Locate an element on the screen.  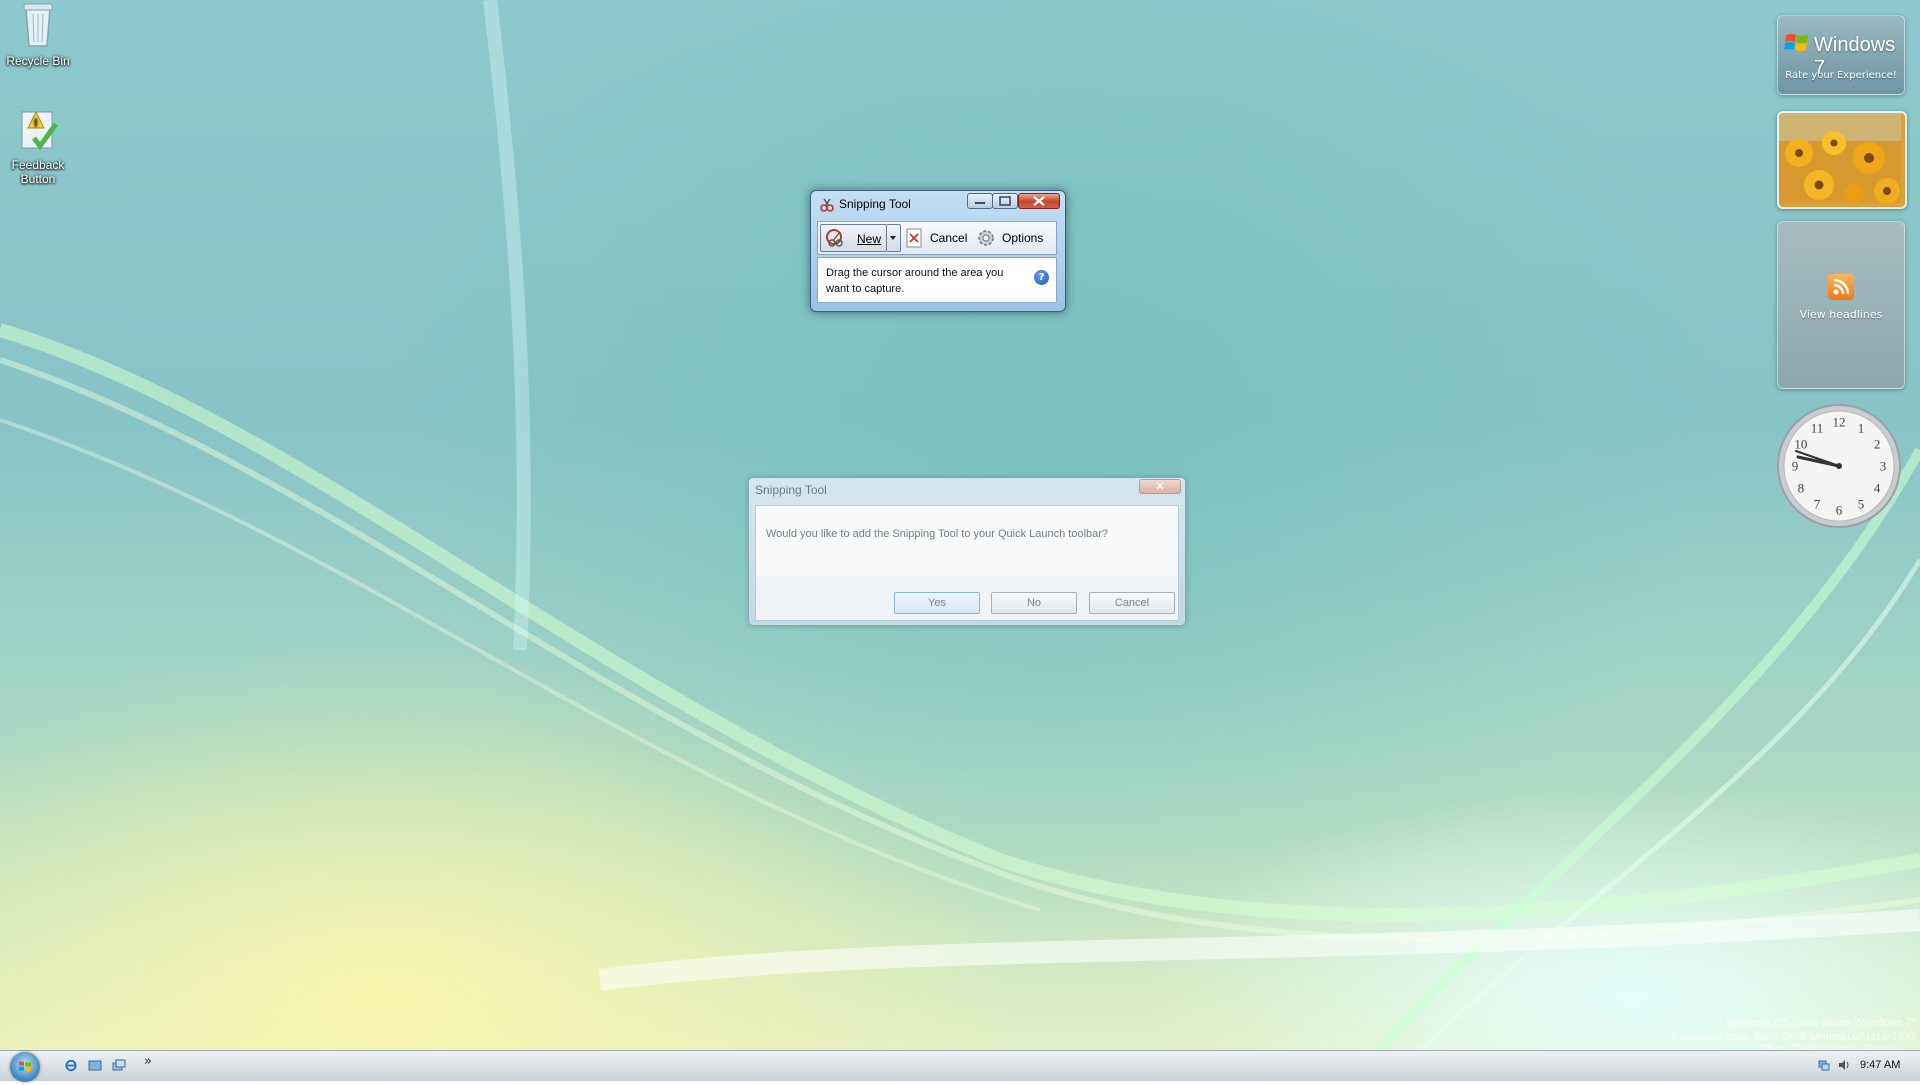
desktop-icon-label: Recycle Bin is located at coordinates (38, 61).